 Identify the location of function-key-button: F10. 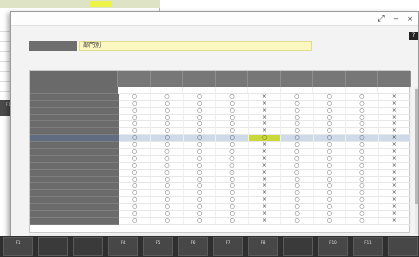
(333, 246).